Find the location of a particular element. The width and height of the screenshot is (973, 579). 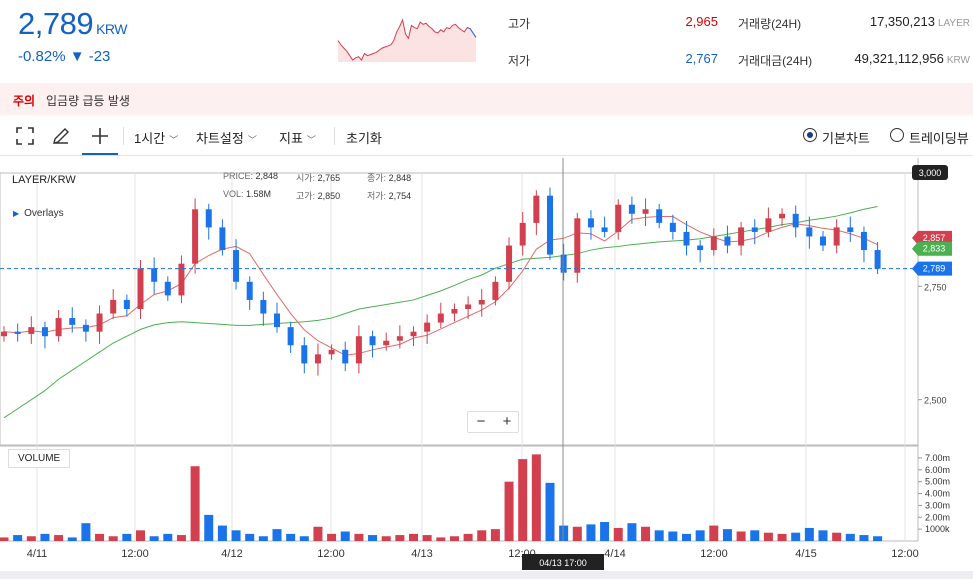

turnover-value: 49,321,112,956 KRW is located at coordinates (912, 58).